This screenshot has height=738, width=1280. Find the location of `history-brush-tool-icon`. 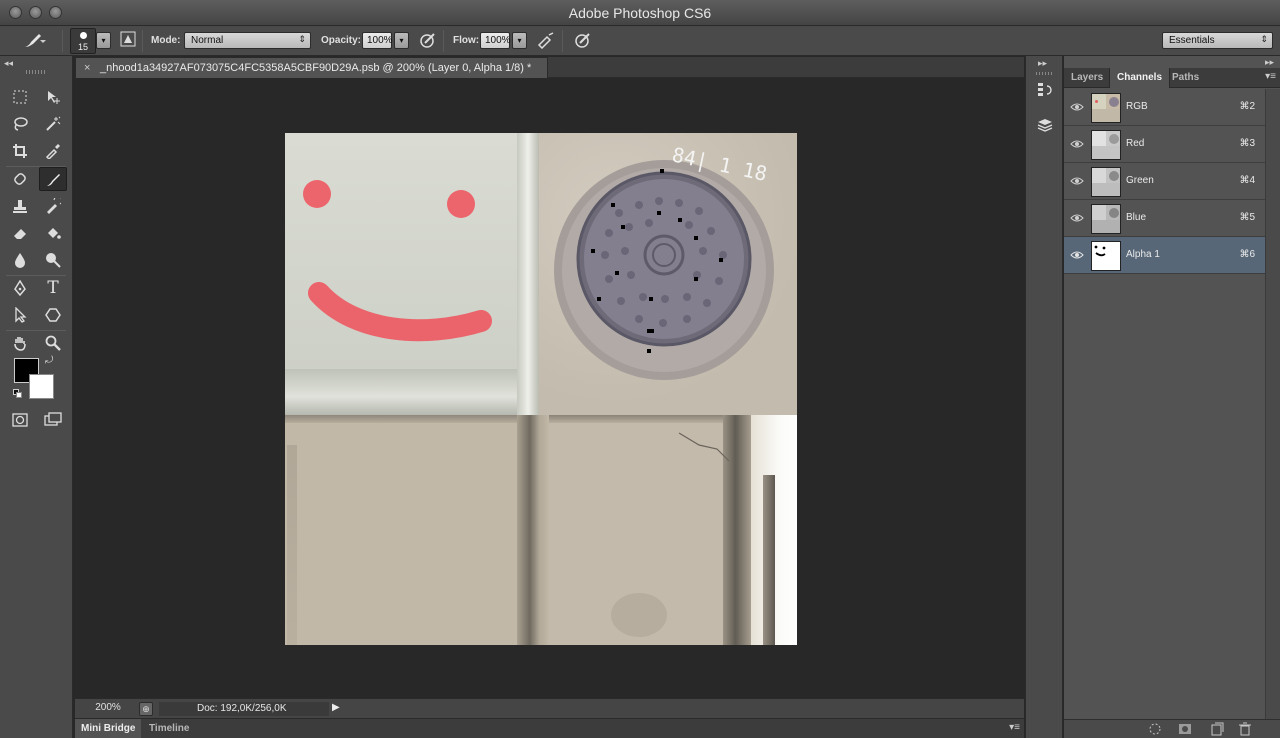

history-brush-tool-icon is located at coordinates (53, 206).